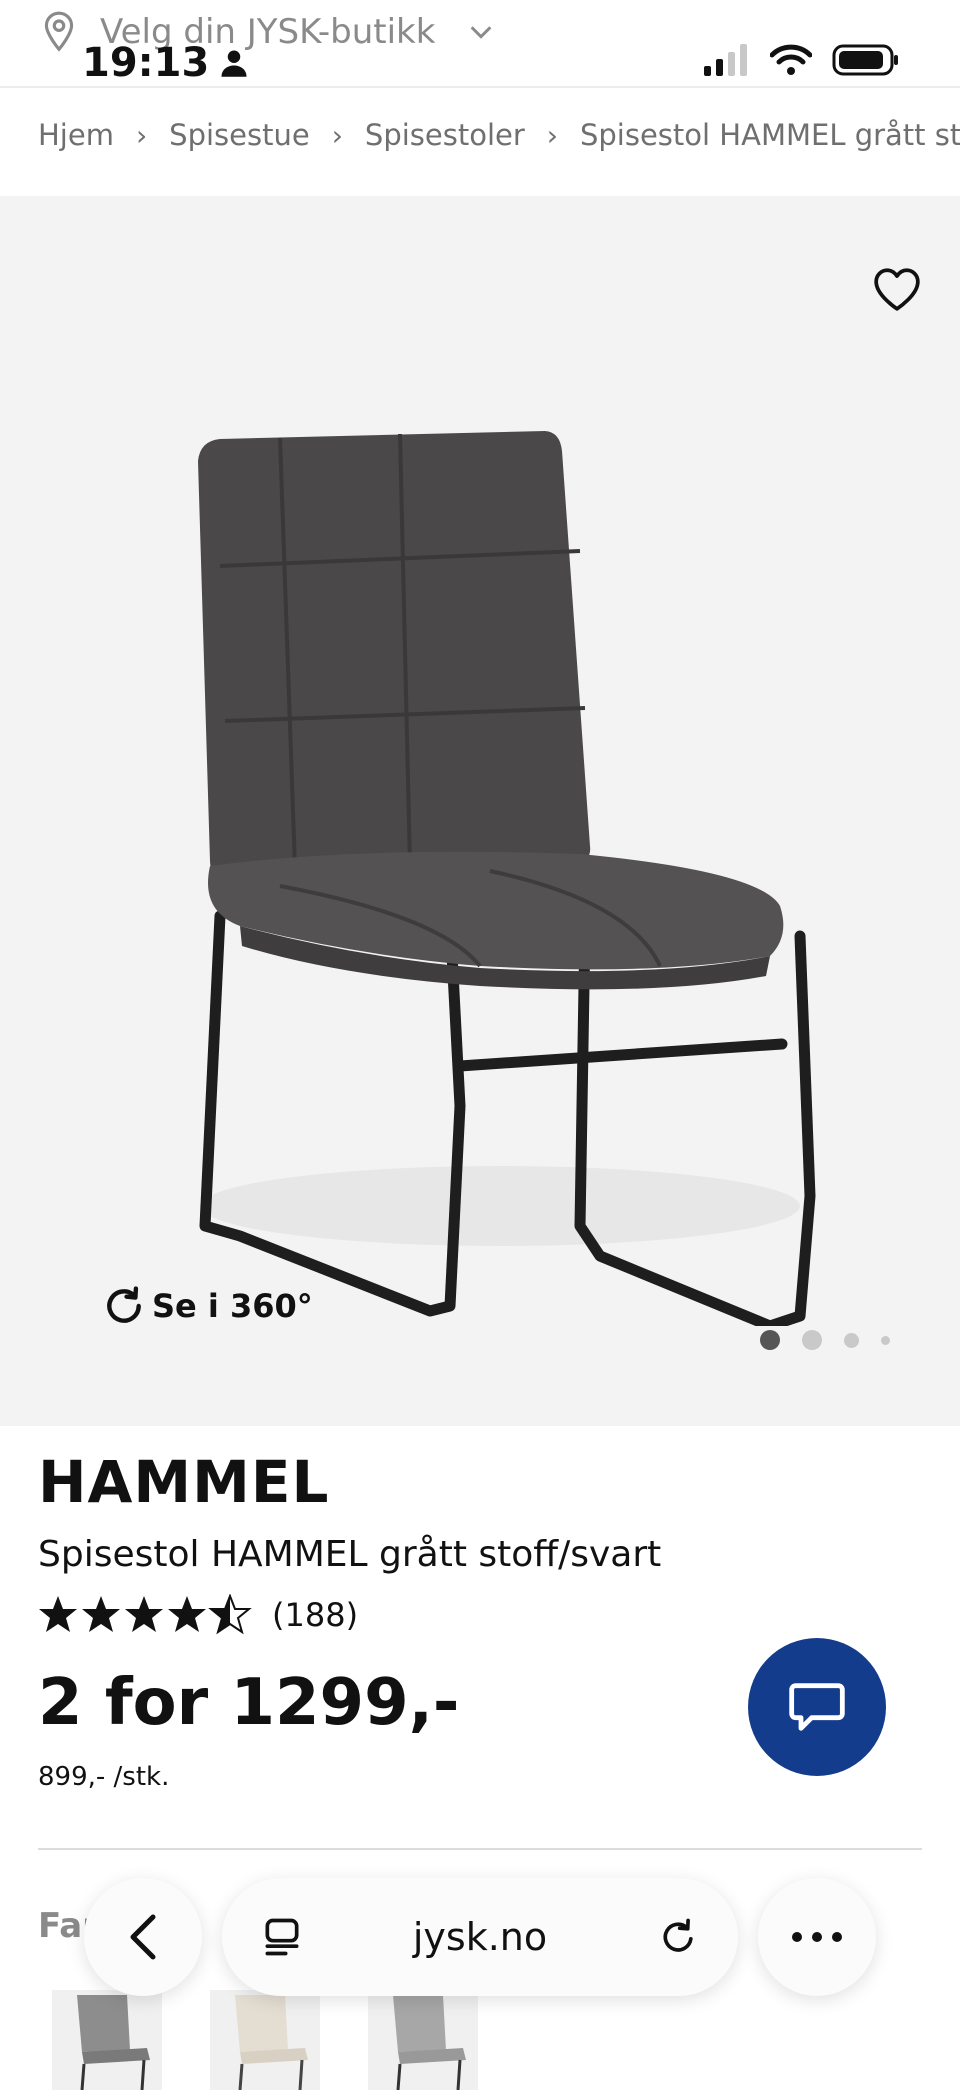 Image resolution: width=960 pixels, height=2090 pixels. I want to click on unit-price: 899,- /stk., so click(104, 1777).